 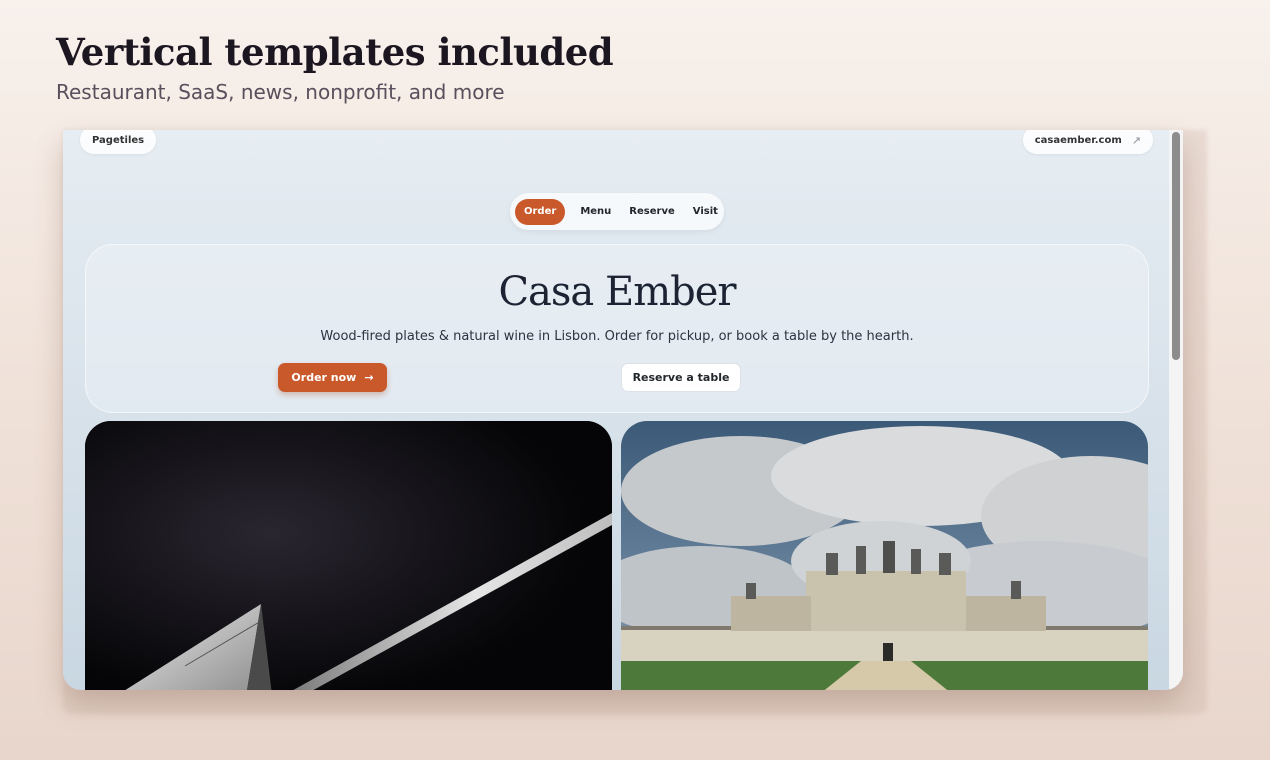 I want to click on abstract-architecture-photo, so click(x=348, y=555).